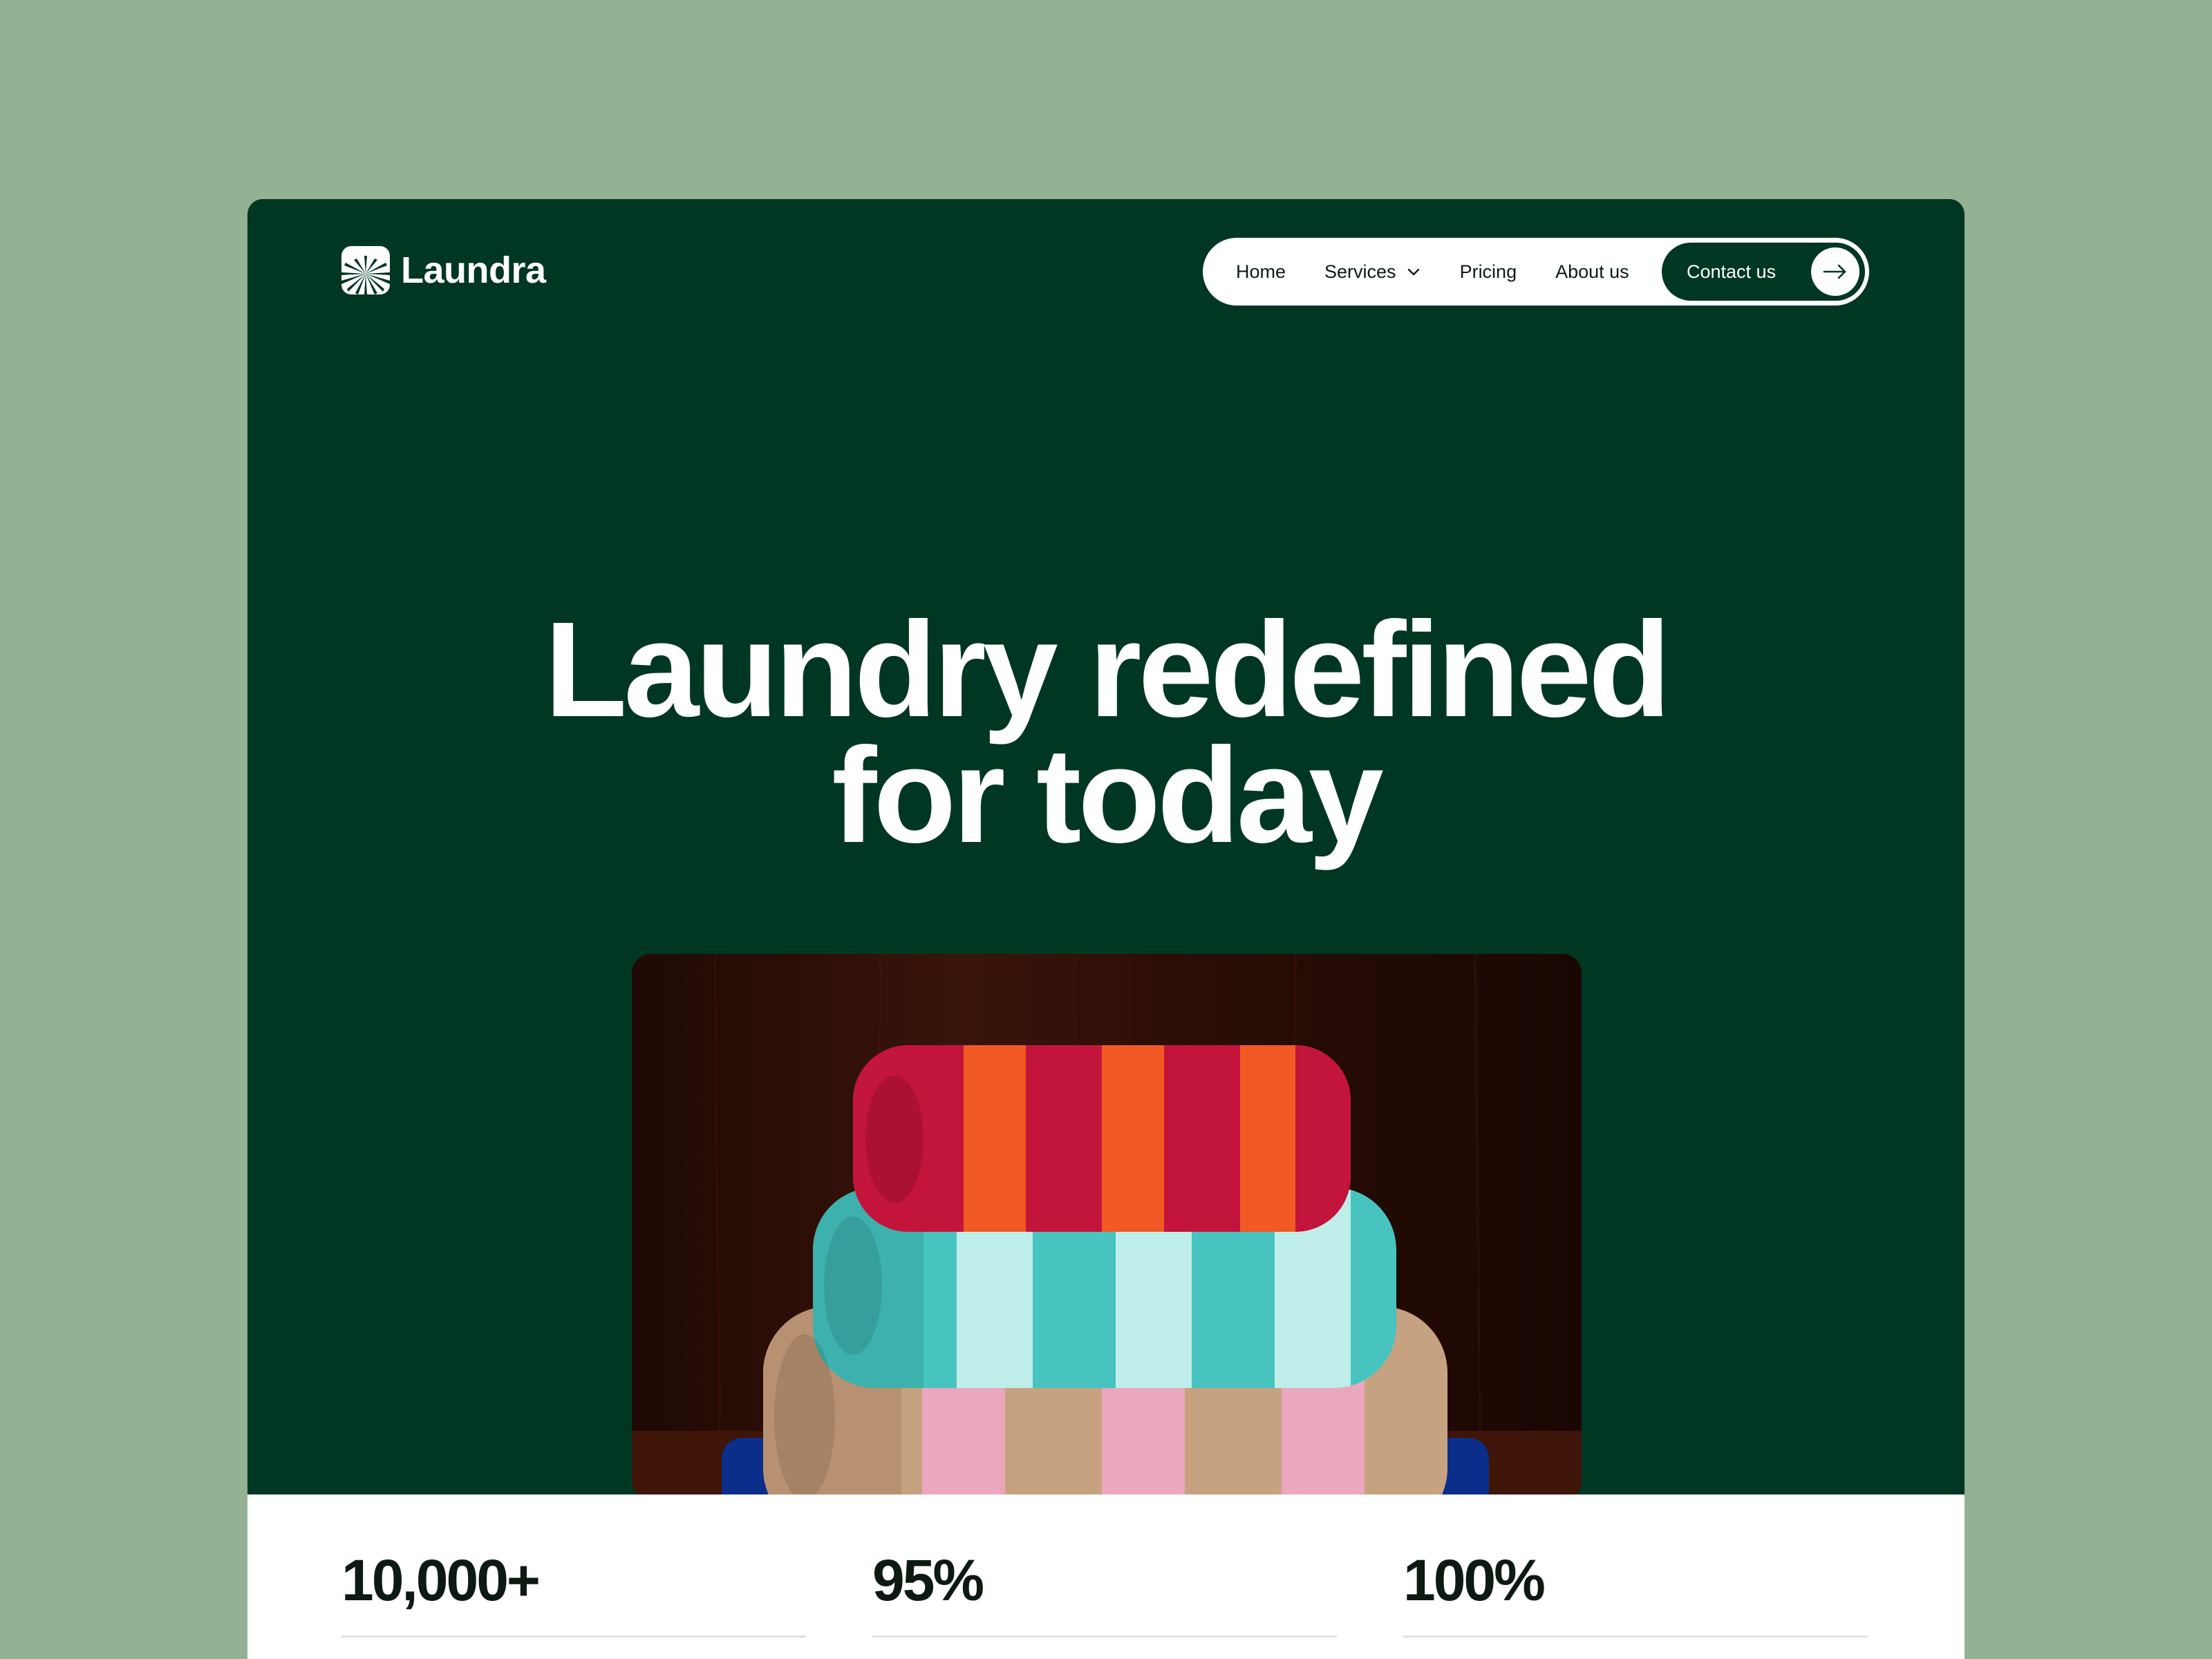 This screenshot has width=2212, height=1659. What do you see at coordinates (1474, 1581) in the screenshot?
I see `stat-value-guarantee: 100%` at bounding box center [1474, 1581].